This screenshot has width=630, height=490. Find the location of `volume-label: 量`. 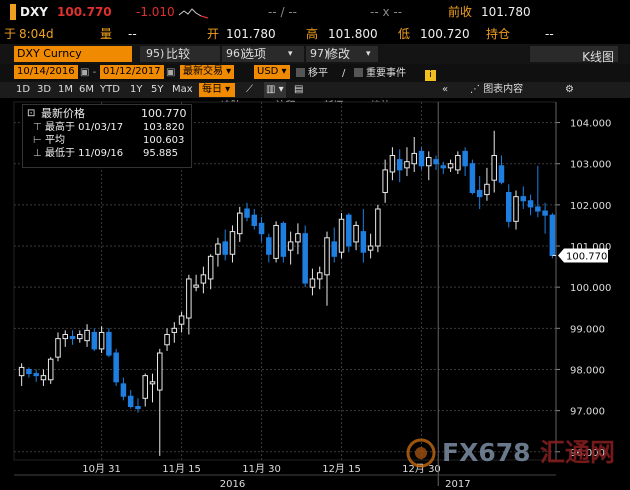

volume-label: 量 is located at coordinates (106, 34).